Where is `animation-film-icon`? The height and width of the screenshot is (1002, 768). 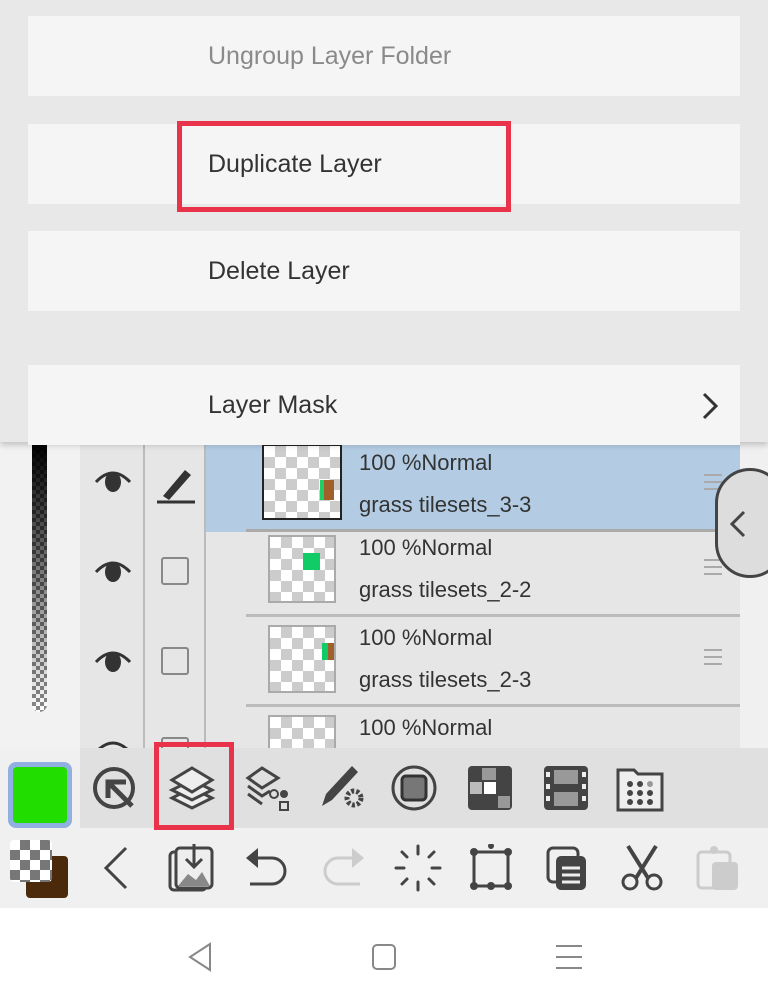
animation-film-icon is located at coordinates (566, 788).